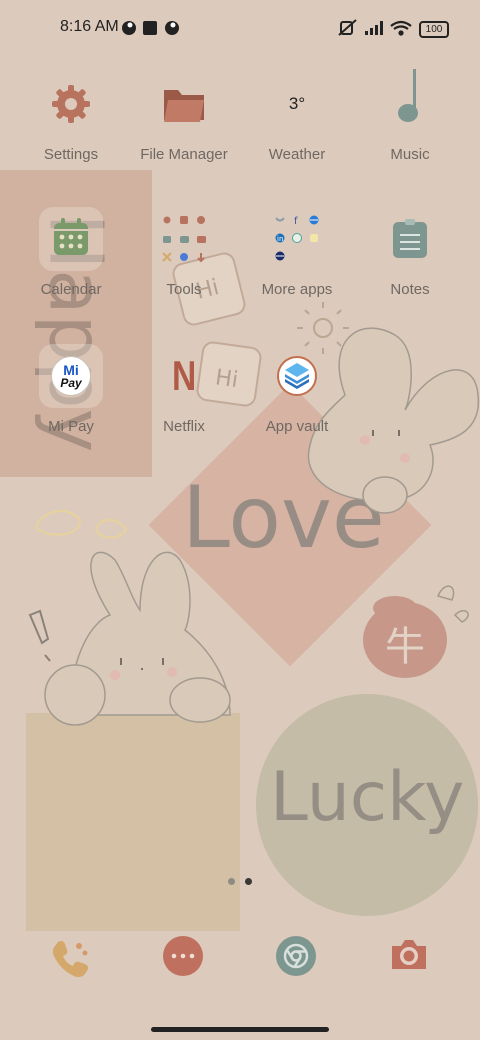 Image resolution: width=480 pixels, height=1040 pixels. I want to click on folder-icon, so click(184, 104).